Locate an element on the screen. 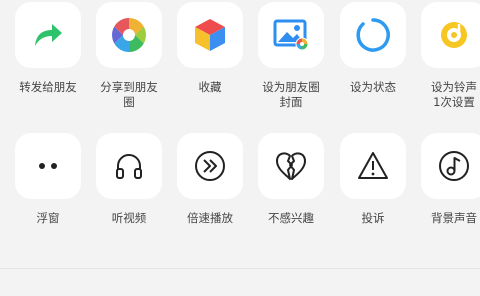 This screenshot has width=480, height=296. share-to-moments-label: 分享到朋友 圈 is located at coordinates (129, 94).